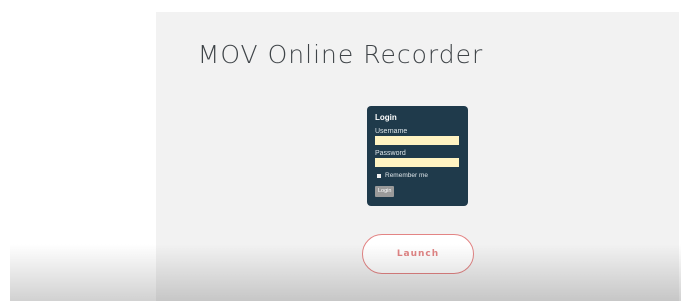  I want to click on remember-me-row: Remember me, so click(417, 175).